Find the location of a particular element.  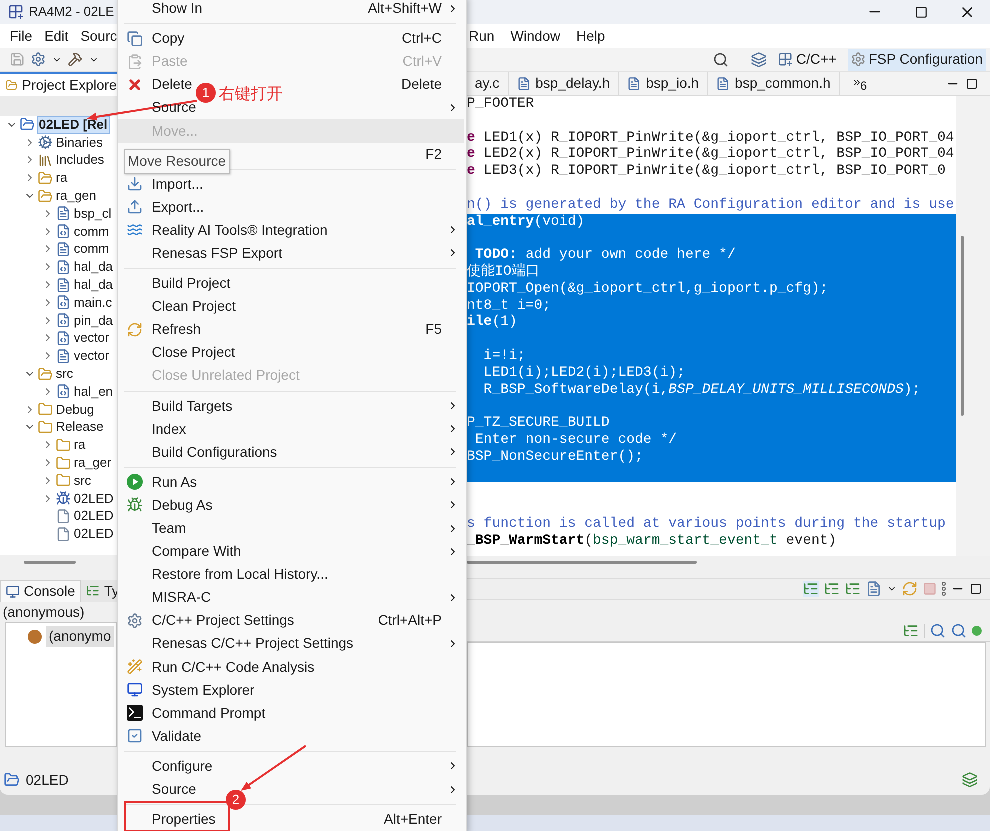

menu-item: Refresh is located at coordinates (177, 329).